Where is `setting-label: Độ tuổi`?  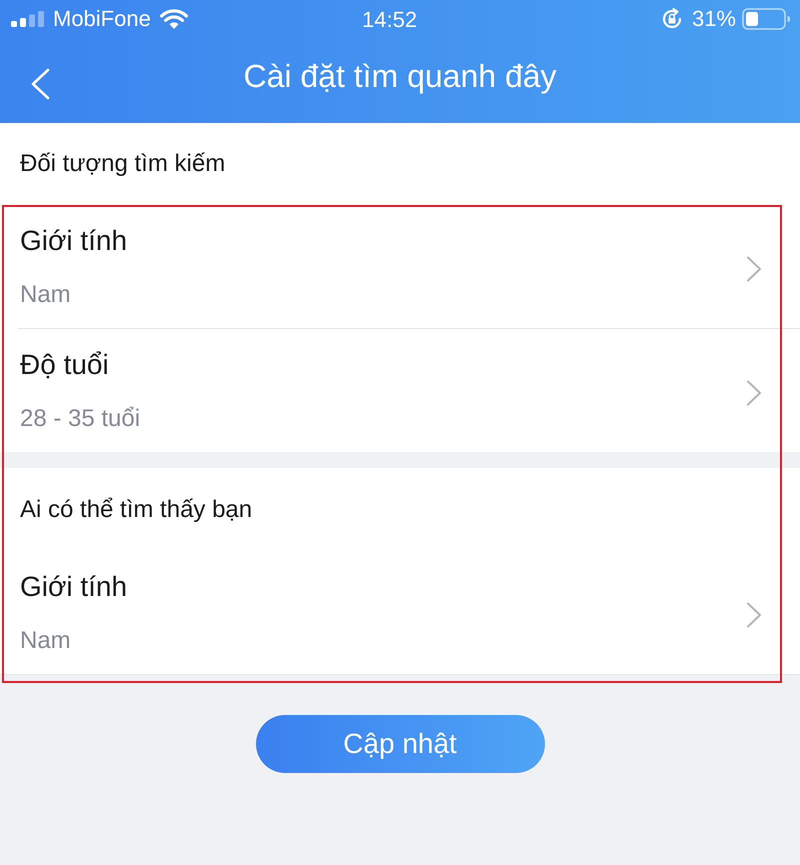 setting-label: Độ tuổi is located at coordinates (65, 365).